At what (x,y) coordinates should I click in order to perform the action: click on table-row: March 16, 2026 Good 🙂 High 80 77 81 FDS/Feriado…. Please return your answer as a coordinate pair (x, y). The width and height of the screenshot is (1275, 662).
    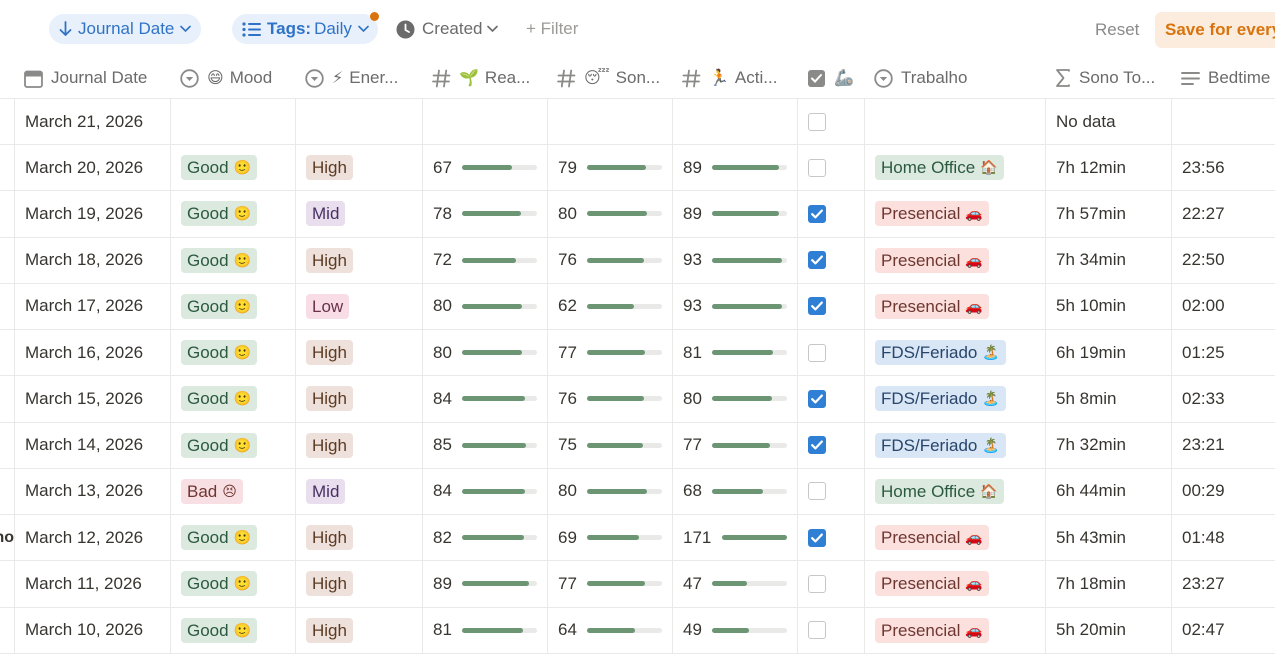
    Looking at the image, I should click on (637, 353).